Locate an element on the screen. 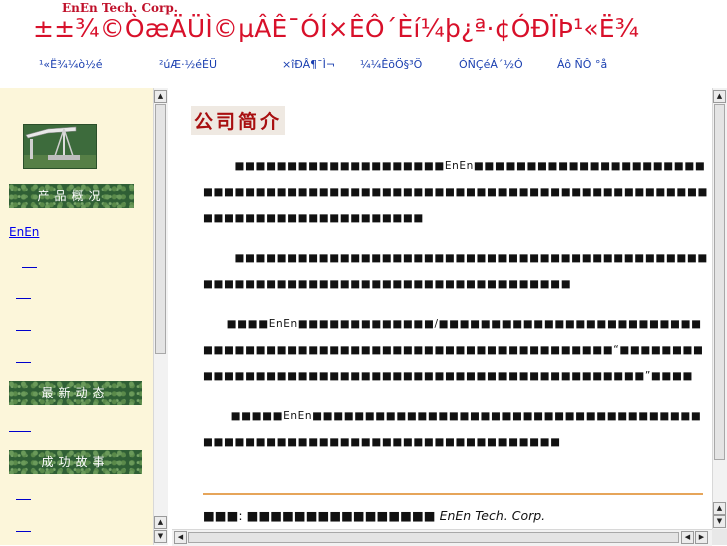  scroll-left-button-right: ◀ is located at coordinates (687, 537).